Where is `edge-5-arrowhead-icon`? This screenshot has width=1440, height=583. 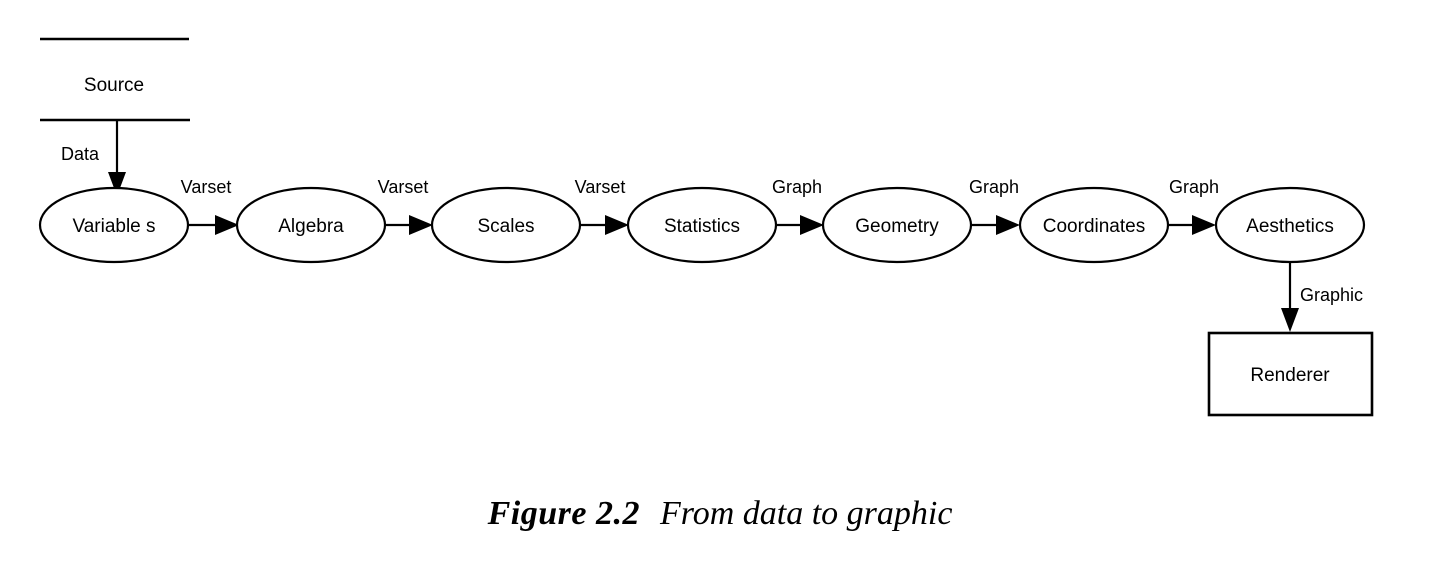
edge-5-arrowhead-icon is located at coordinates (1008, 225).